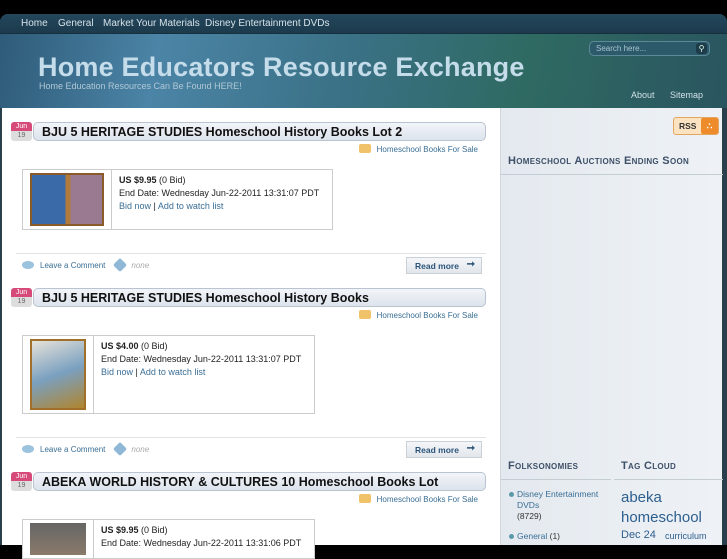 The width and height of the screenshot is (727, 559). I want to click on rss-button: RSS ∴, so click(696, 126).